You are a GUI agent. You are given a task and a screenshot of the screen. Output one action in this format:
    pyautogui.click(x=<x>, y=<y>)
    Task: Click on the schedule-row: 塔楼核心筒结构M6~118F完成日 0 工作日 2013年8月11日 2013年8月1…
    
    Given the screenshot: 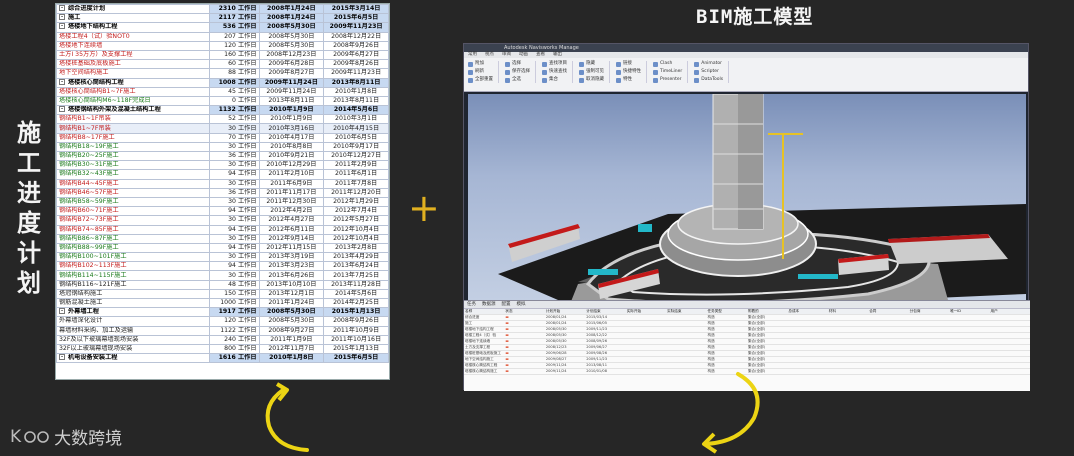 What is the action you would take?
    pyautogui.click(x=222, y=101)
    